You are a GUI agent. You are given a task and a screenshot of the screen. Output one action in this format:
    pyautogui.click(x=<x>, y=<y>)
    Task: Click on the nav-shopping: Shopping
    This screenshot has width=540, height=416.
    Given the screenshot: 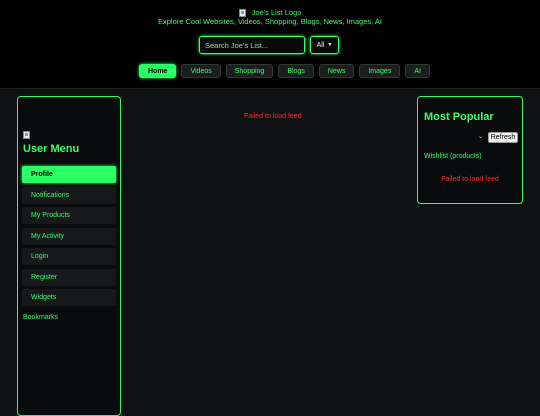 What is the action you would take?
    pyautogui.click(x=249, y=71)
    